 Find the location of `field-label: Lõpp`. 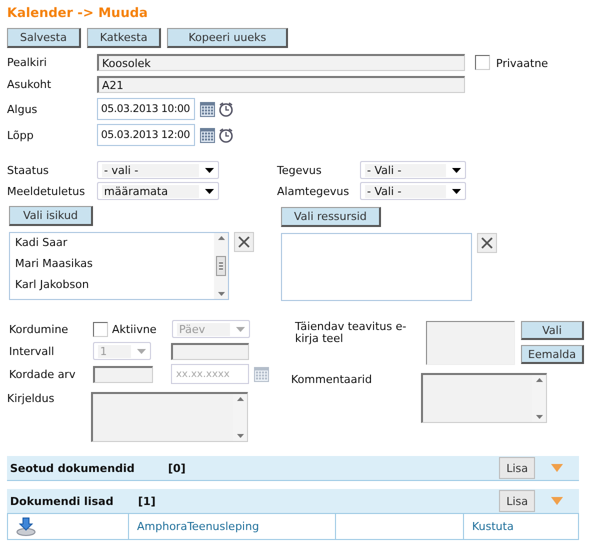

field-label: Lõpp is located at coordinates (21, 135).